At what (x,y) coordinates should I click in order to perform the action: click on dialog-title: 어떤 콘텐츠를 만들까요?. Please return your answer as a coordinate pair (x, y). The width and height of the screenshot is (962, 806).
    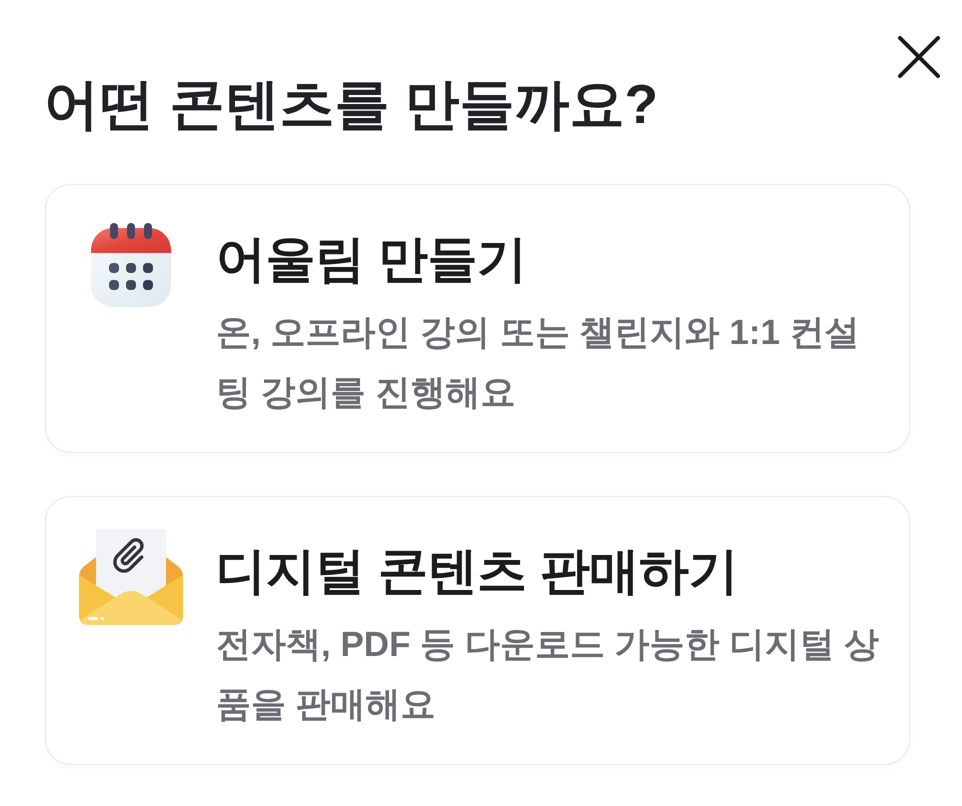
    Looking at the image, I should click on (351, 104).